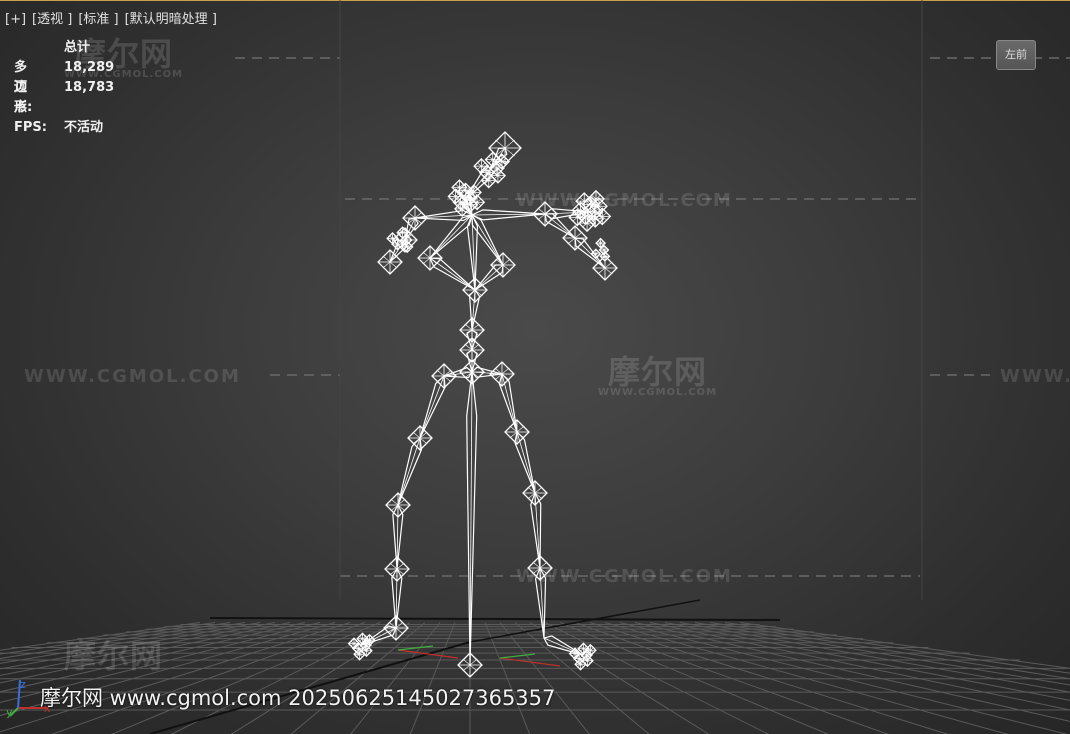 This screenshot has height=734, width=1070. I want to click on vertices-value: 18,783, so click(89, 87).